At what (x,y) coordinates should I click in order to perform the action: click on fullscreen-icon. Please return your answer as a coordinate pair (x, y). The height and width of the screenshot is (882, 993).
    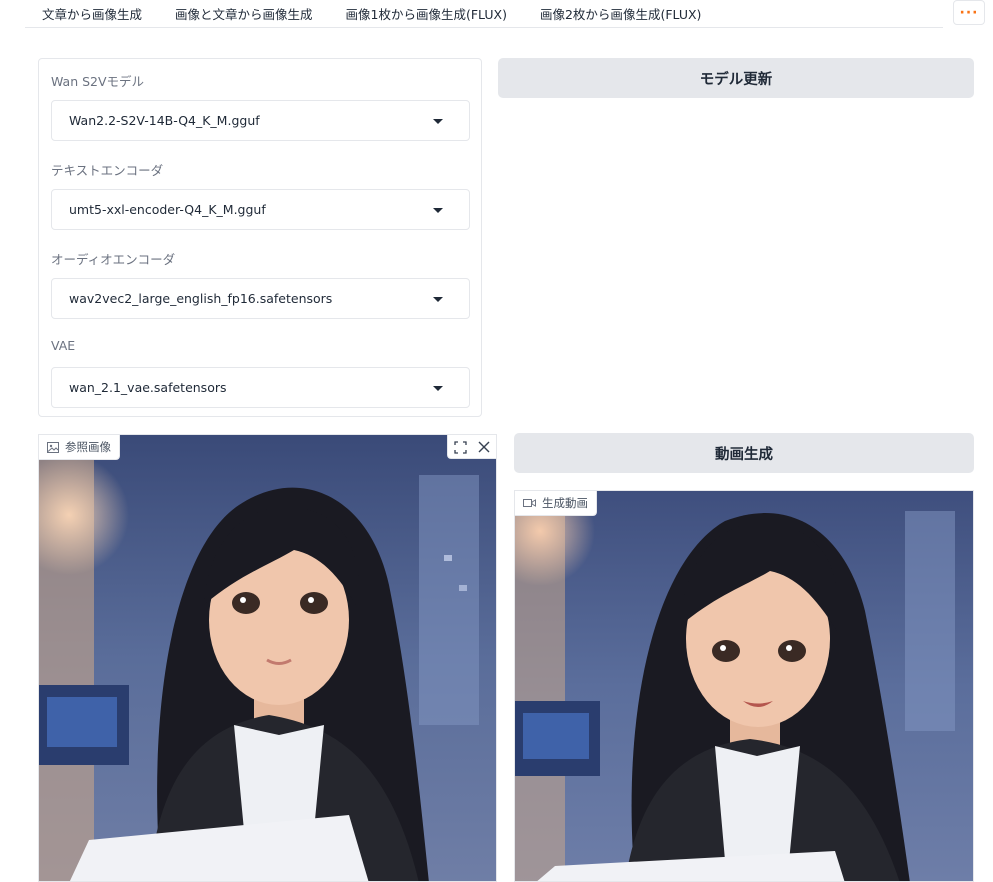
    Looking at the image, I should click on (460, 447).